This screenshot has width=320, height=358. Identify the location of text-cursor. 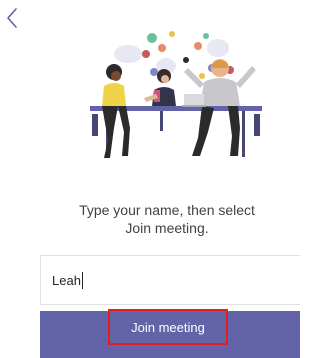
(82, 280).